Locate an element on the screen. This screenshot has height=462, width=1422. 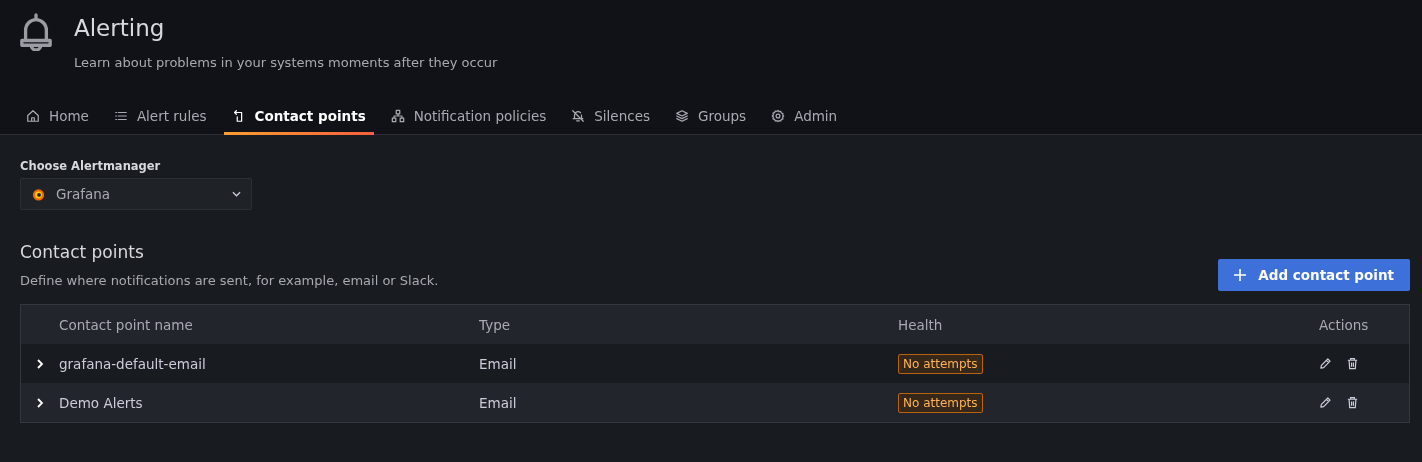
nav-tab: Groups is located at coordinates (711, 121).